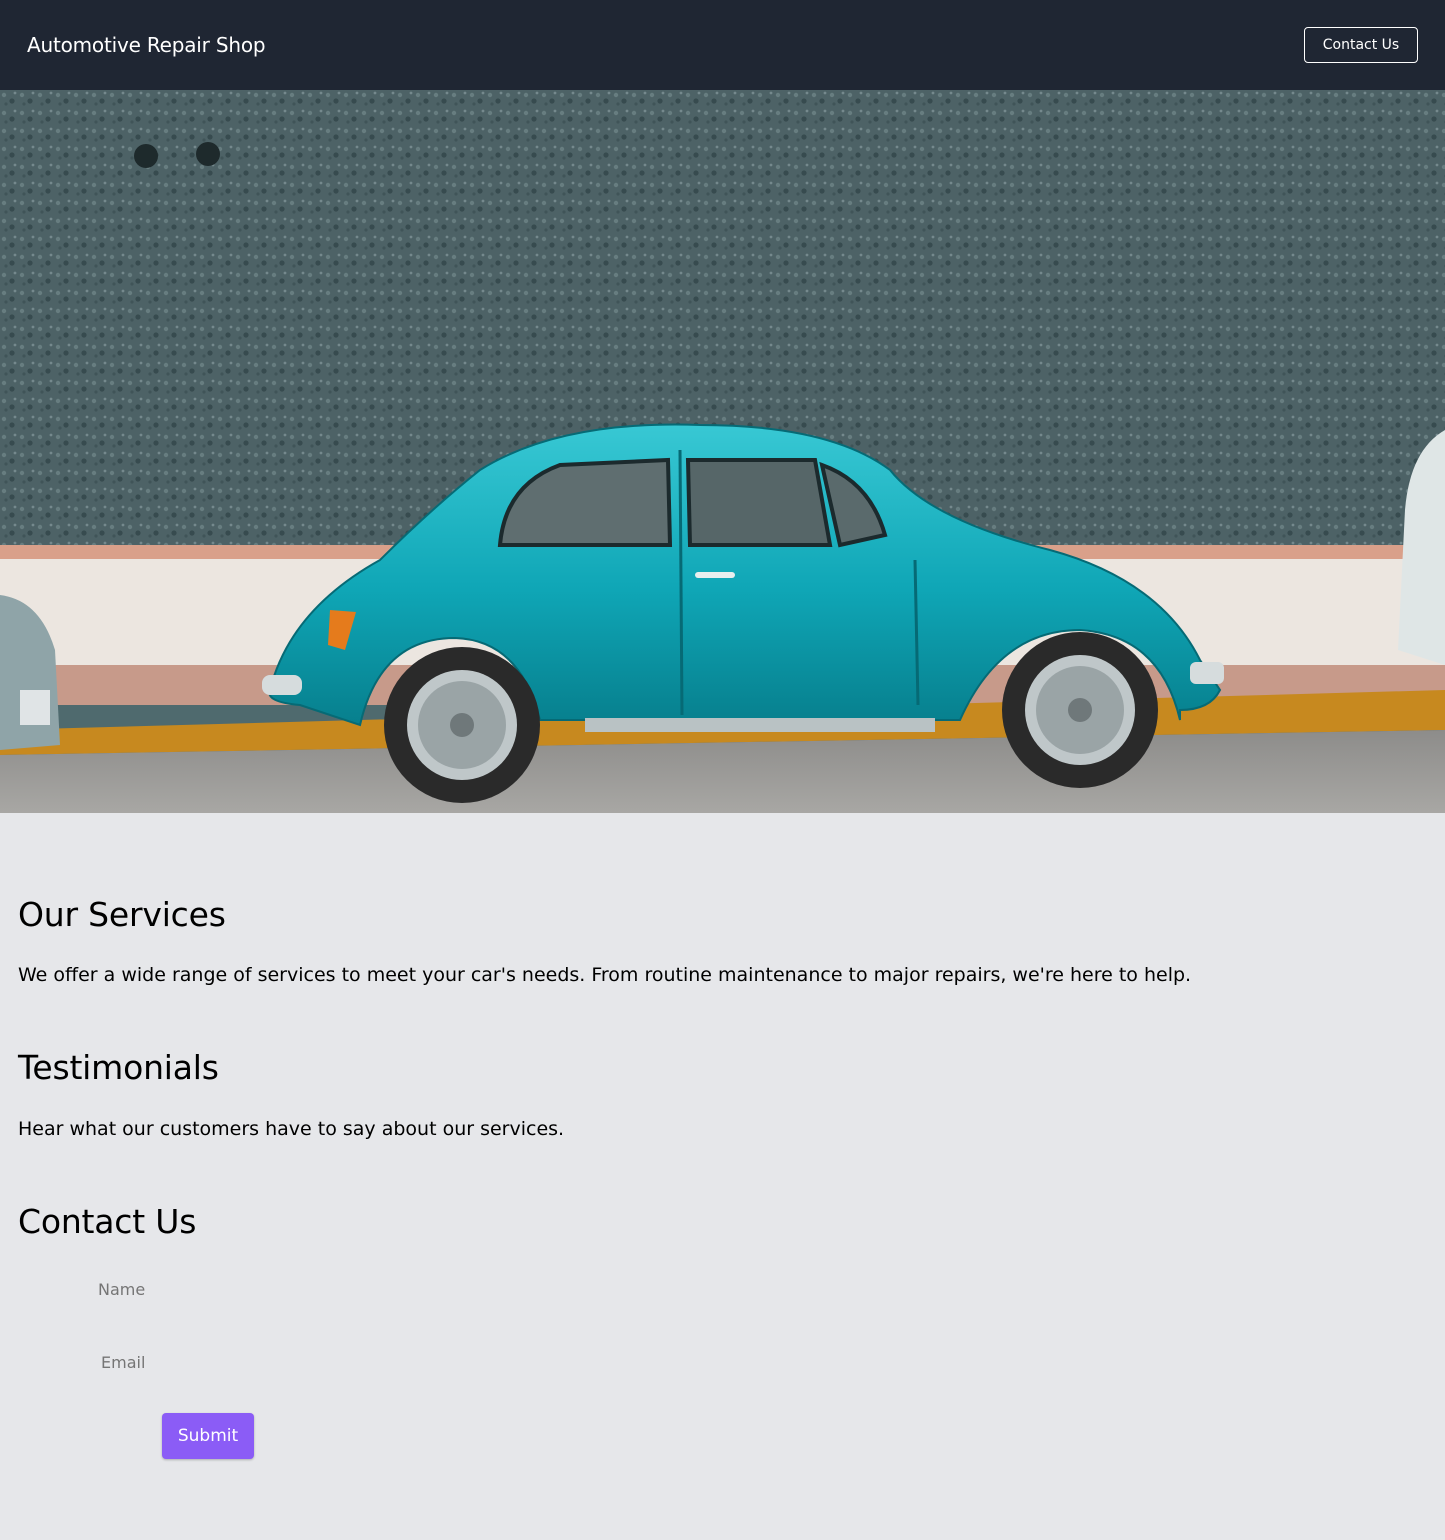  What do you see at coordinates (722, 45) in the screenshot?
I see `top-navbar: Automotive Repair Shop Contact Us` at bounding box center [722, 45].